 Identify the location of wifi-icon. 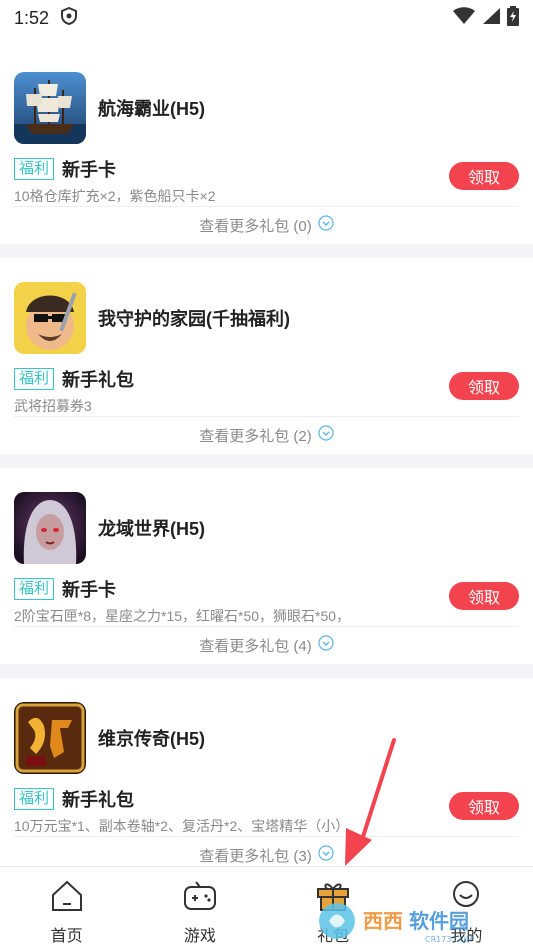
(464, 18).